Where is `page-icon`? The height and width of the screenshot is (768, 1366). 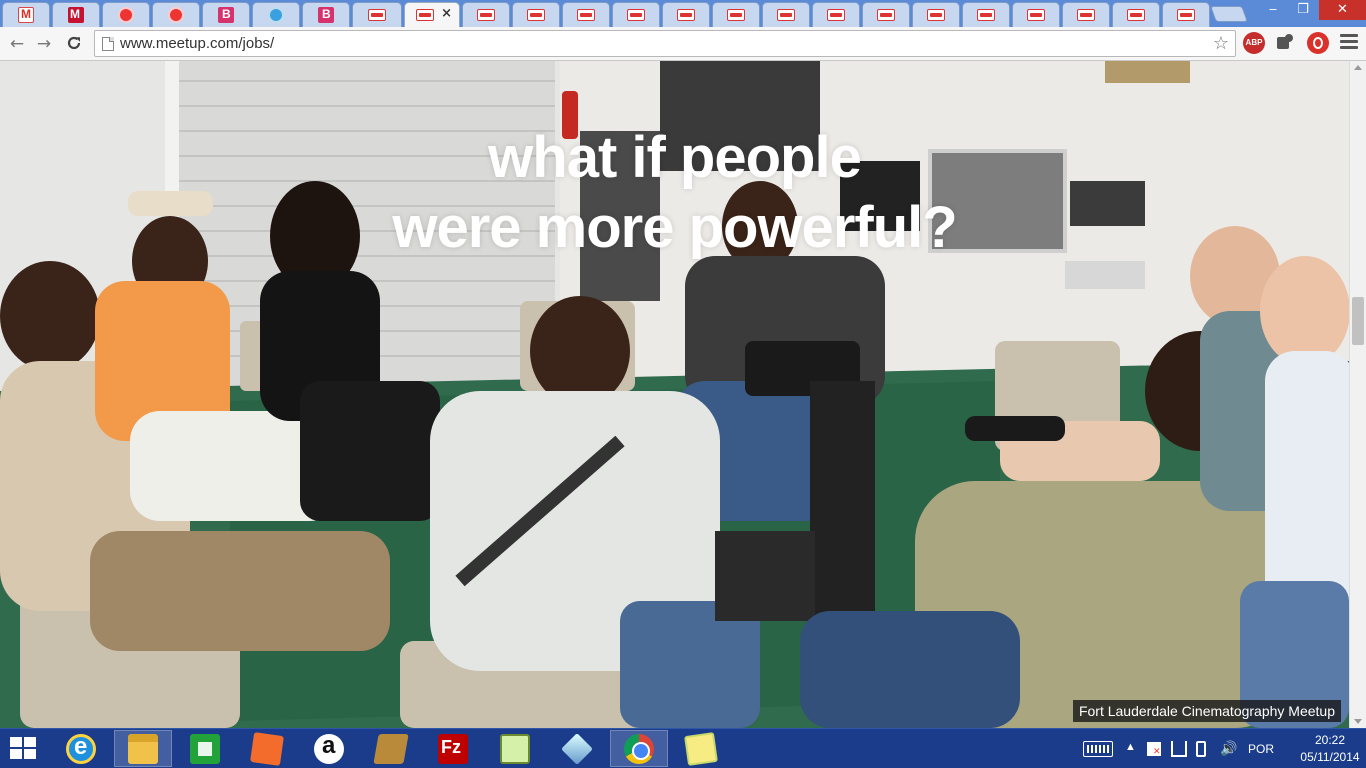
page-icon is located at coordinates (108, 44).